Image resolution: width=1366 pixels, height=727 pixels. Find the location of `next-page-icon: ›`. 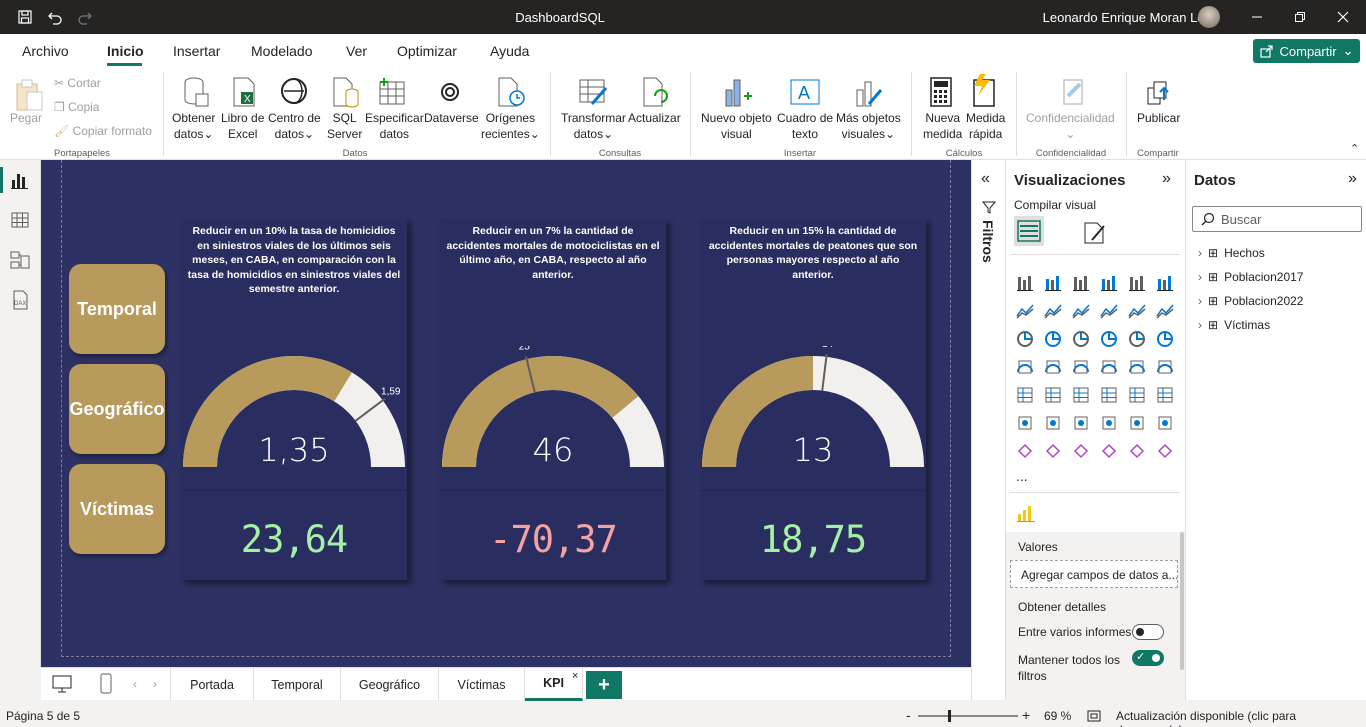

next-page-icon: › is located at coordinates (155, 684).